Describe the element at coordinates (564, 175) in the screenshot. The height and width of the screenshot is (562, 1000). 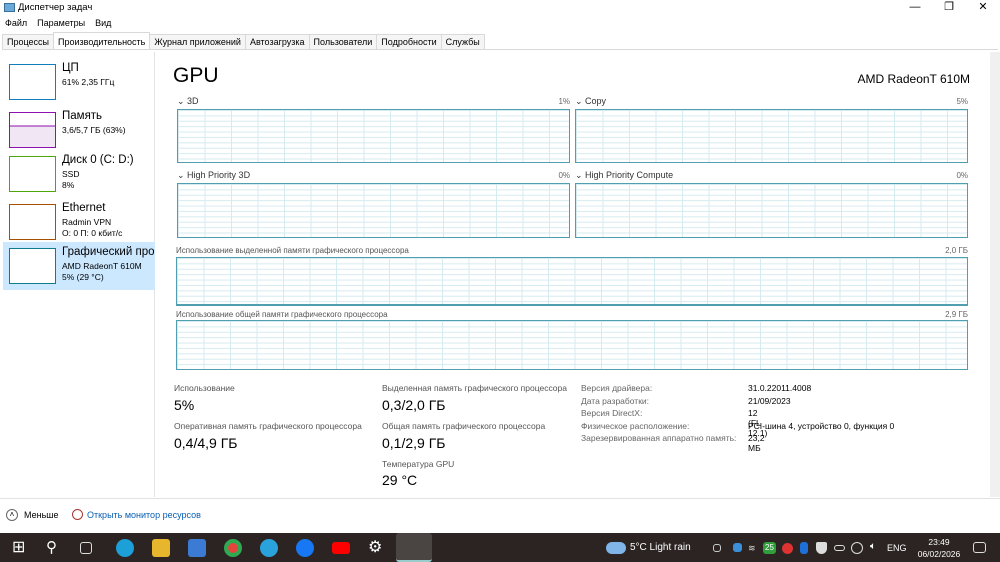
I see `engine-hp3d-pct: 0%` at that location.